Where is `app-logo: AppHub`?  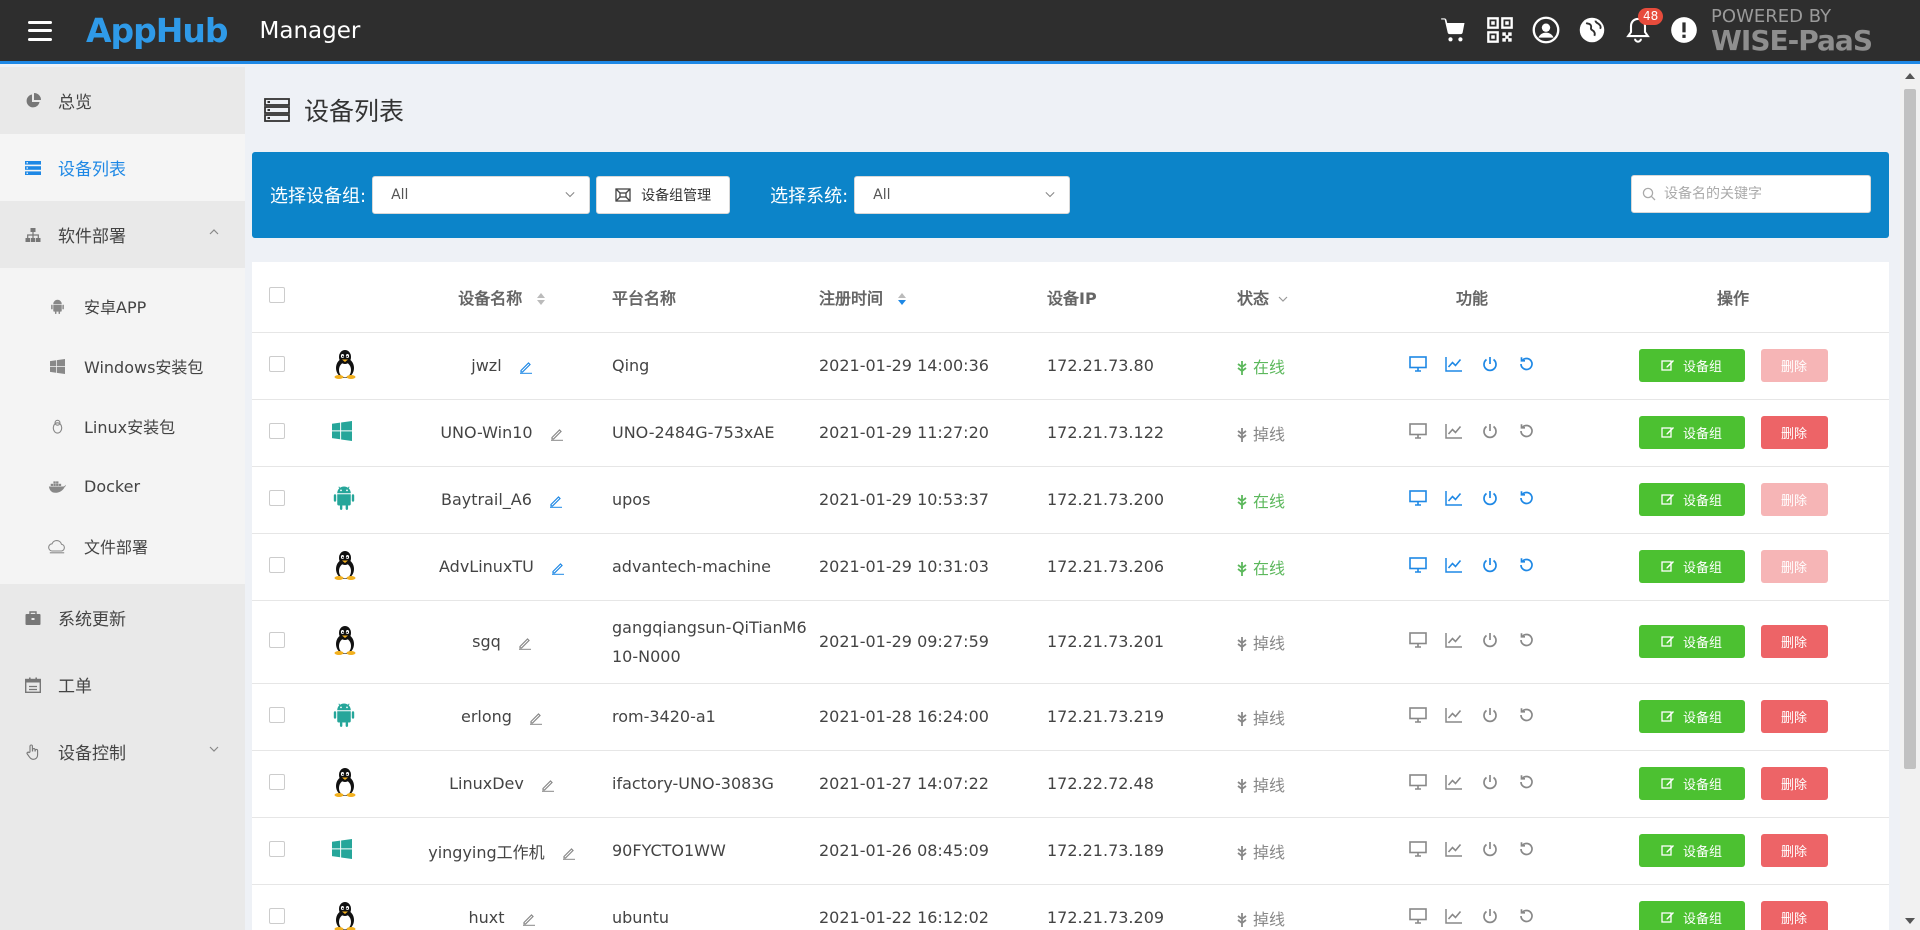 app-logo: AppHub is located at coordinates (157, 30).